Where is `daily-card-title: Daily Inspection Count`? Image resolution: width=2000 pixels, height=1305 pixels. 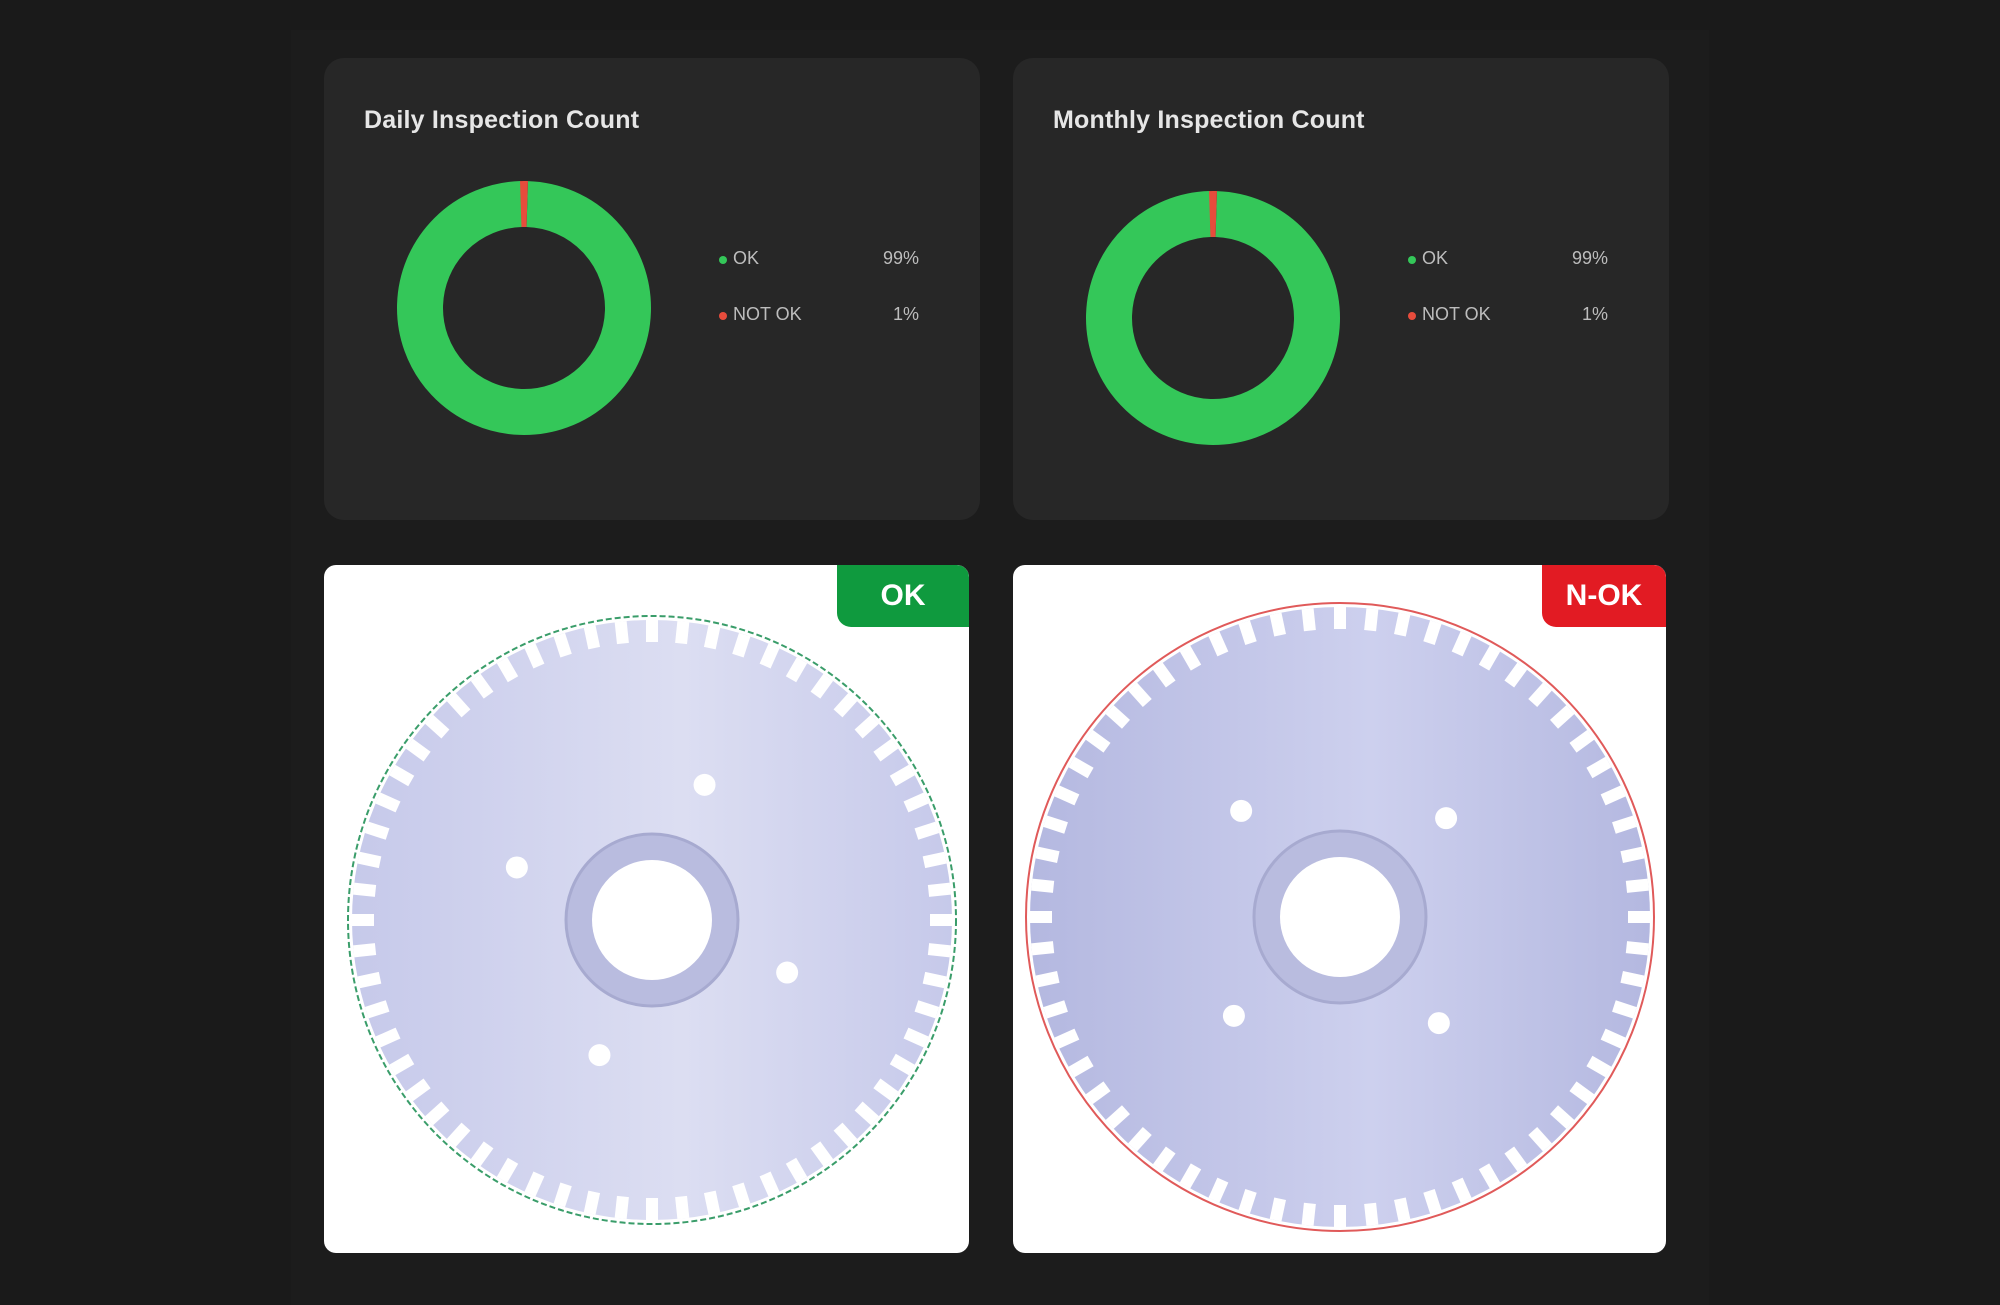
daily-card-title: Daily Inspection Count is located at coordinates (502, 120).